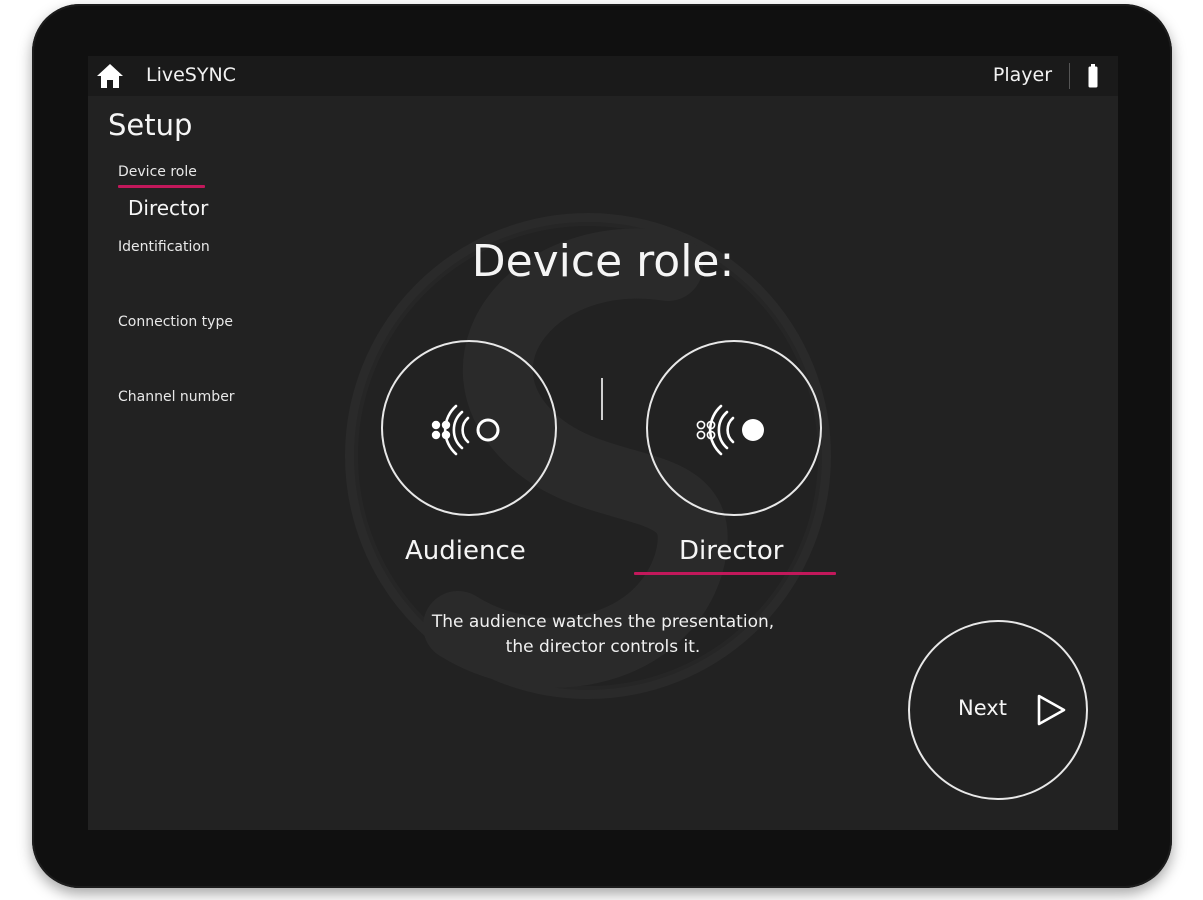  I want to click on audience-broadcast-icon, so click(465, 430).